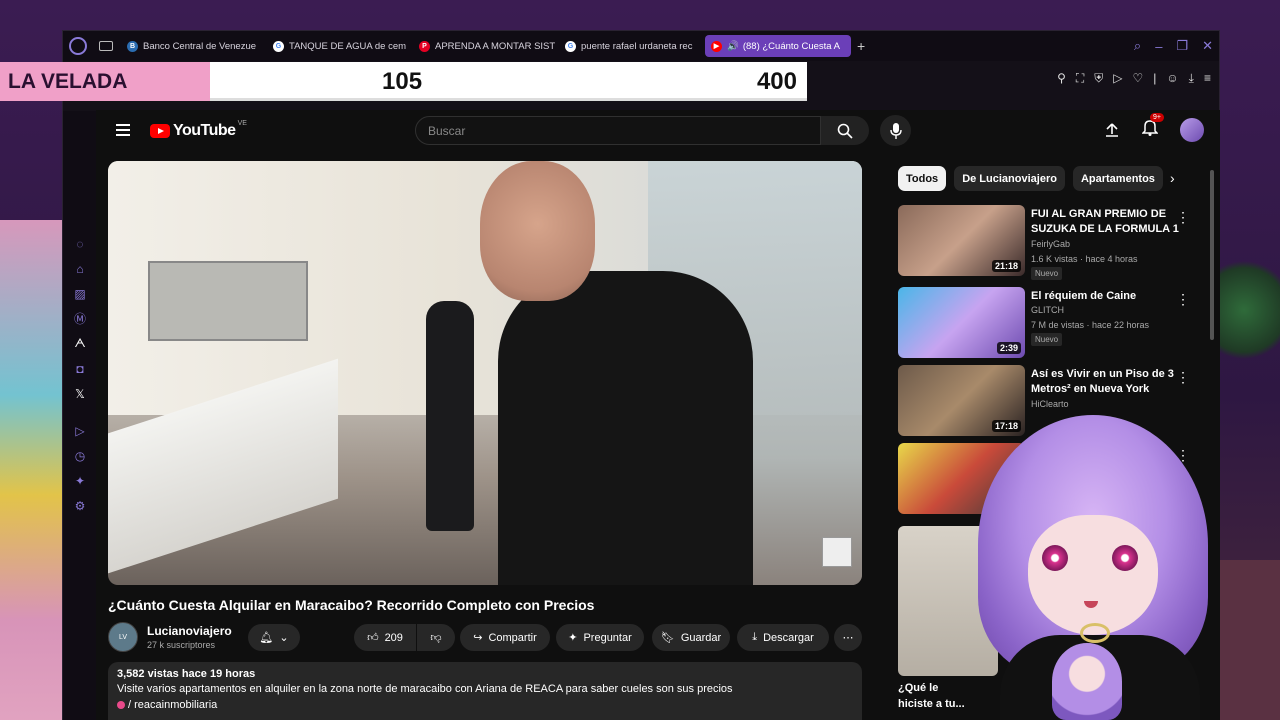 The image size is (1280, 720). Describe the element at coordinates (189, 631) in the screenshot. I see `channel-name: Lucianoviajero` at that location.